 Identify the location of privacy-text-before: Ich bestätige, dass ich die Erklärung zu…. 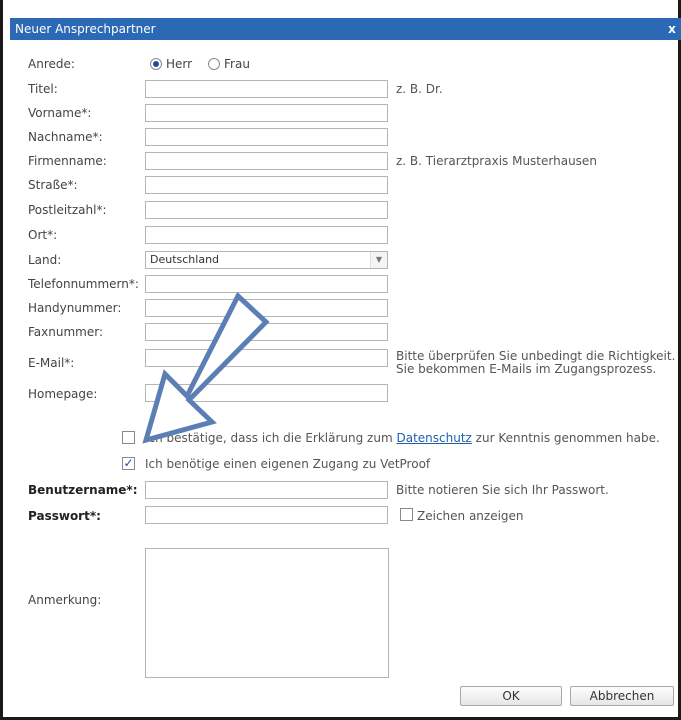
(269, 438).